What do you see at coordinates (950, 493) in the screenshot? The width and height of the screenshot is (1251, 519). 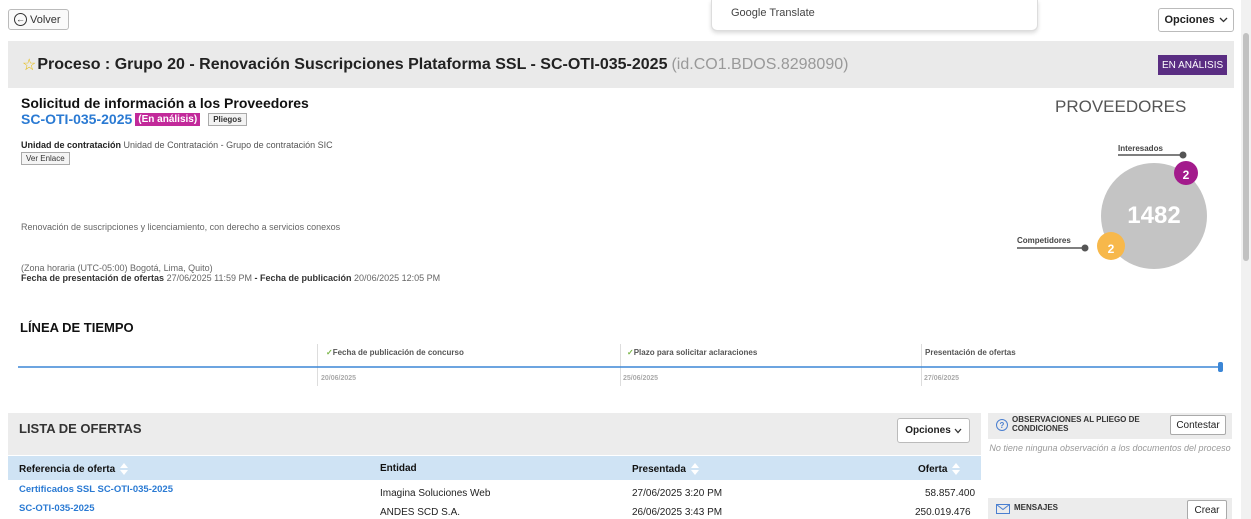 I see `offer-amount: 58.857.400` at bounding box center [950, 493].